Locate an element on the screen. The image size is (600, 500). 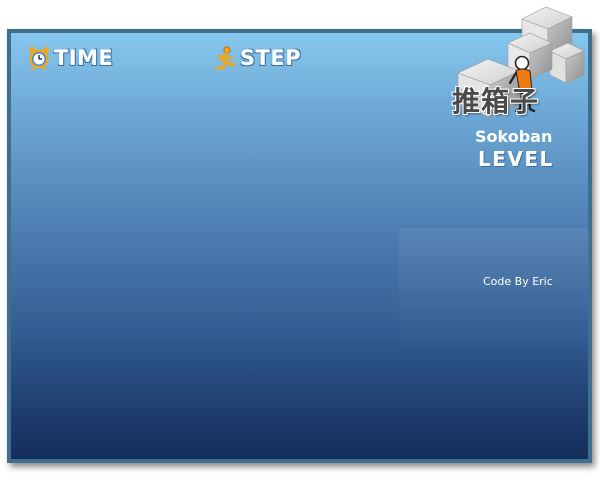
step-display: STEP is located at coordinates (257, 58).